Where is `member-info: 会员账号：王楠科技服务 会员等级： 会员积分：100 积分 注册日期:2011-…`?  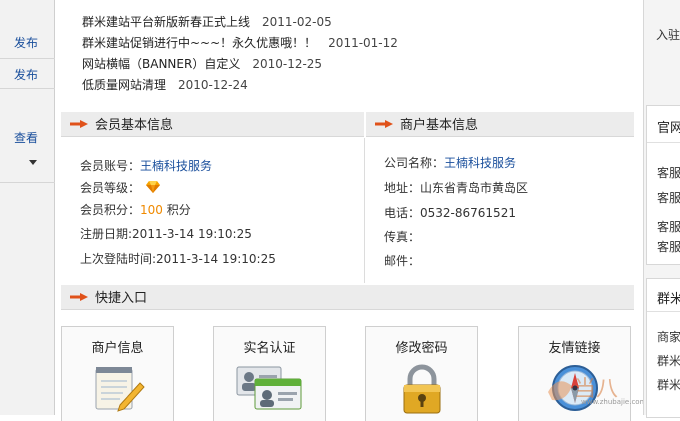
member-info: 会员账号：王楠科技服务 会员等级： 会员积分：100 积分 注册日期:2011-… is located at coordinates (178, 212).